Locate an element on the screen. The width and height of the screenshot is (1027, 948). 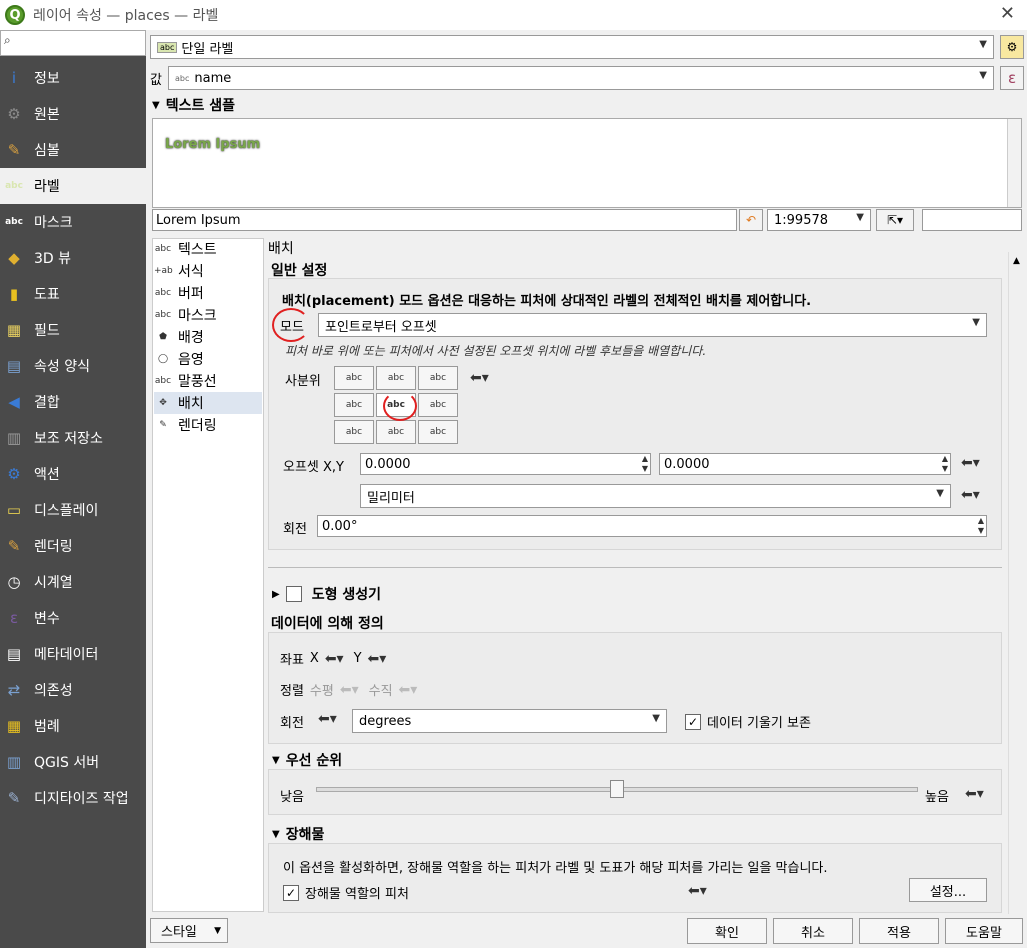
scale-select: 1:99578 ▼ is located at coordinates (819, 220).